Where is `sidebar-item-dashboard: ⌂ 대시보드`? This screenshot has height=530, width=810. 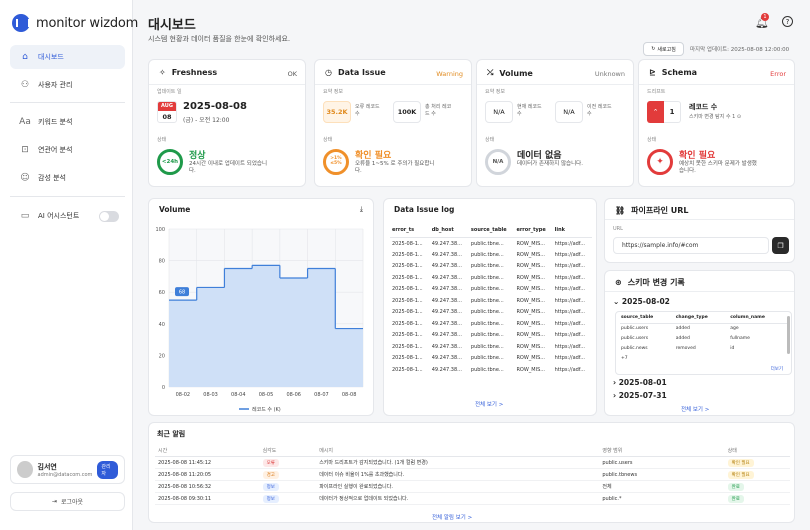
sidebar-item-dashboard: ⌂ 대시보드 is located at coordinates (67, 57).